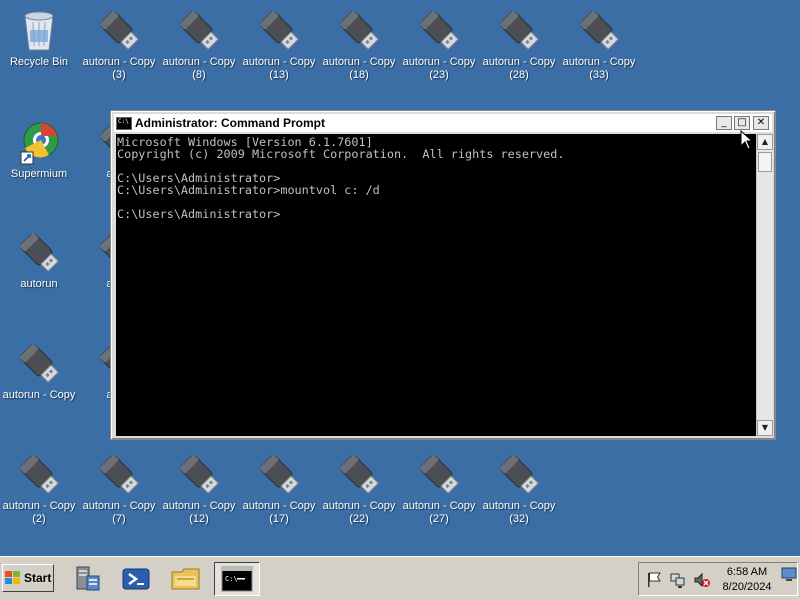  I want to click on windows-flag-icon, so click(12, 577).